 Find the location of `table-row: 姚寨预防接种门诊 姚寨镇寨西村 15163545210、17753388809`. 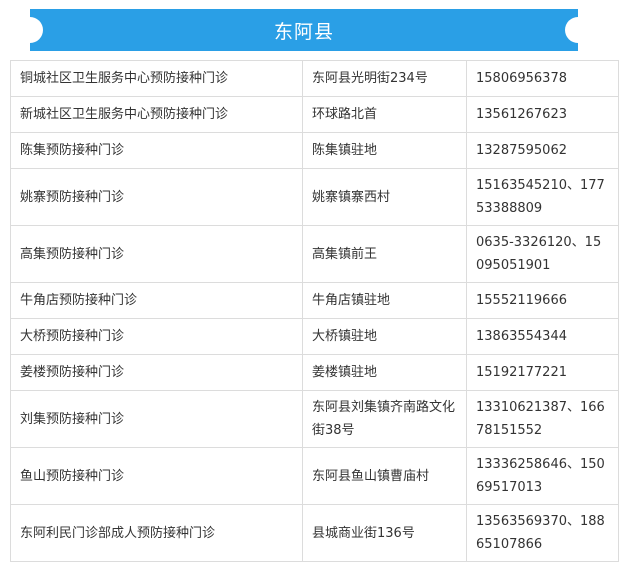

table-row: 姚寨预防接种门诊 姚寨镇寨西村 15163545210、17753388809 is located at coordinates (314, 197).